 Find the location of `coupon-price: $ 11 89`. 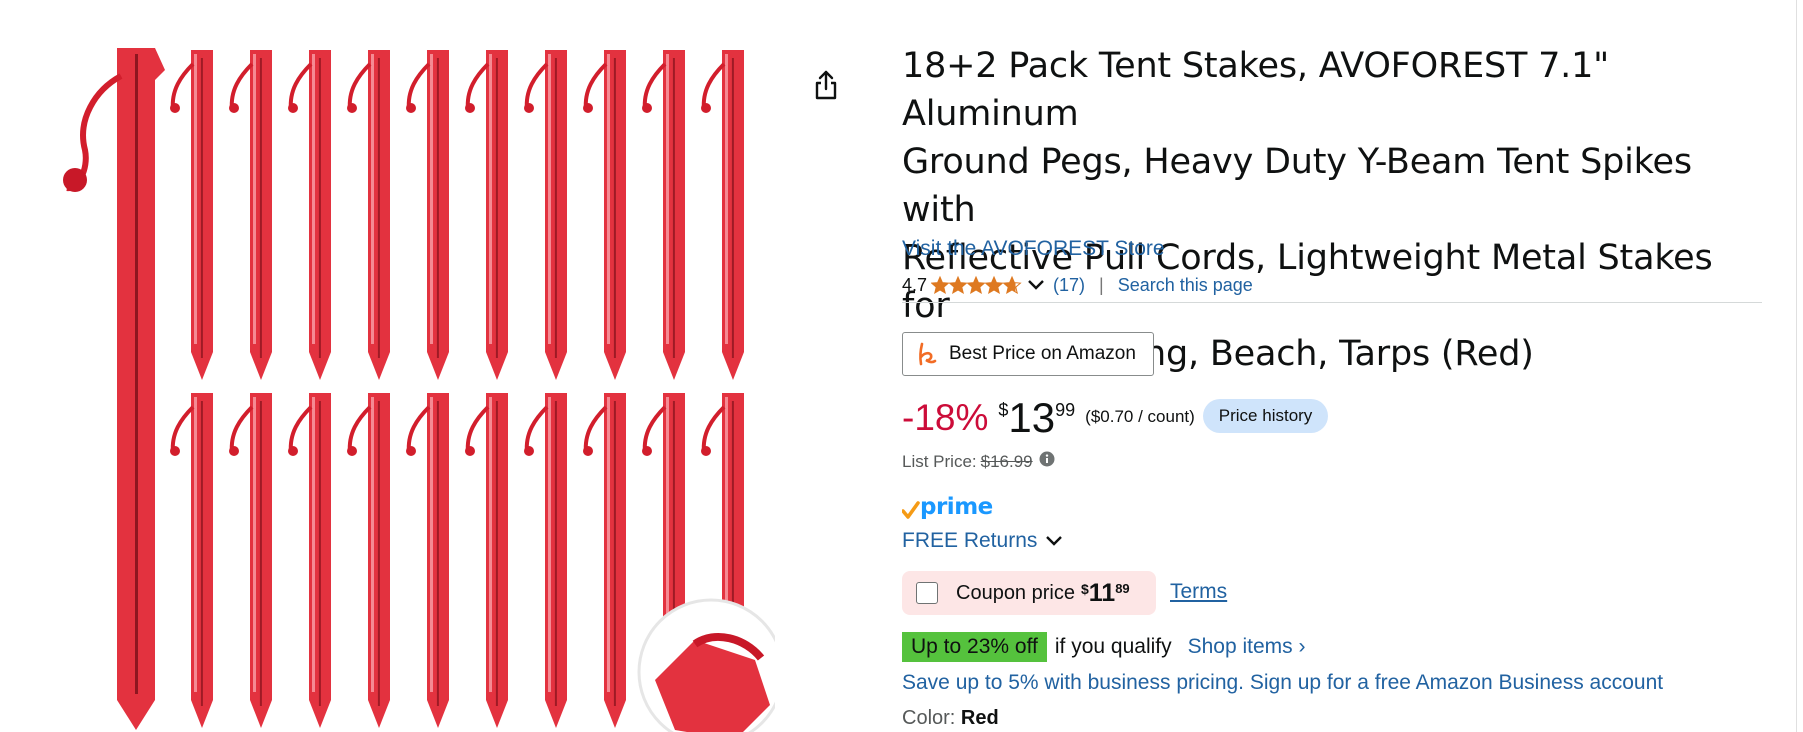

coupon-price: $ 11 89 is located at coordinates (1105, 593).